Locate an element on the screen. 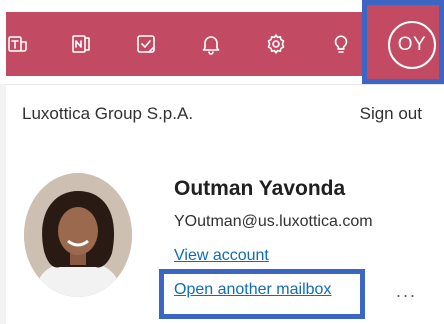 The image size is (444, 324). user-photo-image is located at coordinates (78, 235).